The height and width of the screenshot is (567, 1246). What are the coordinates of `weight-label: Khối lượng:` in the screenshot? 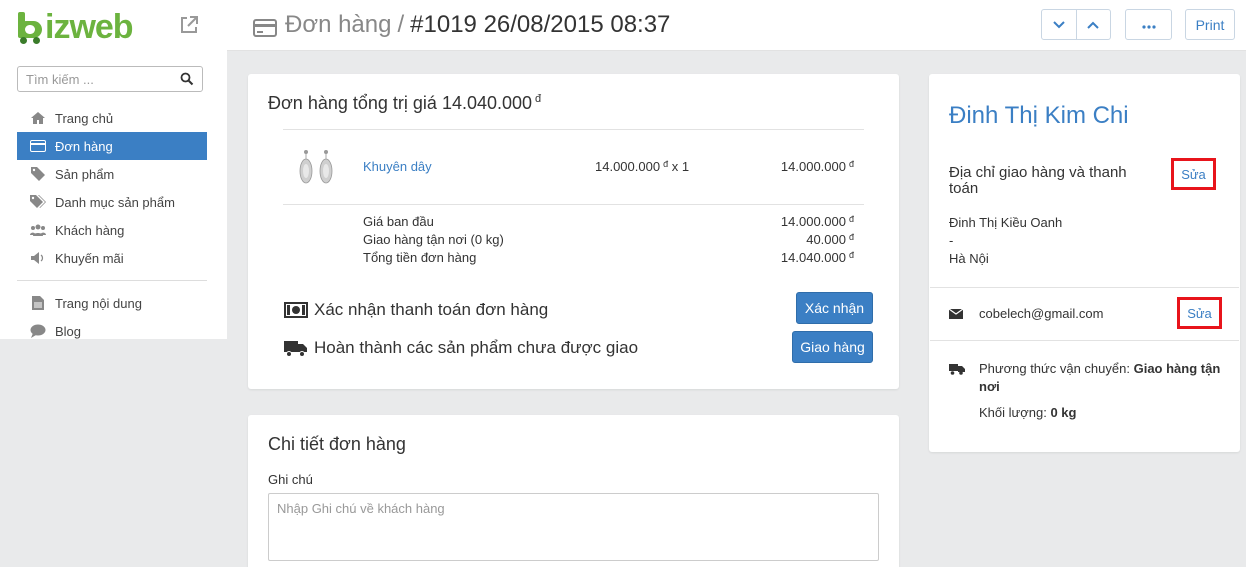 It's located at (1013, 412).